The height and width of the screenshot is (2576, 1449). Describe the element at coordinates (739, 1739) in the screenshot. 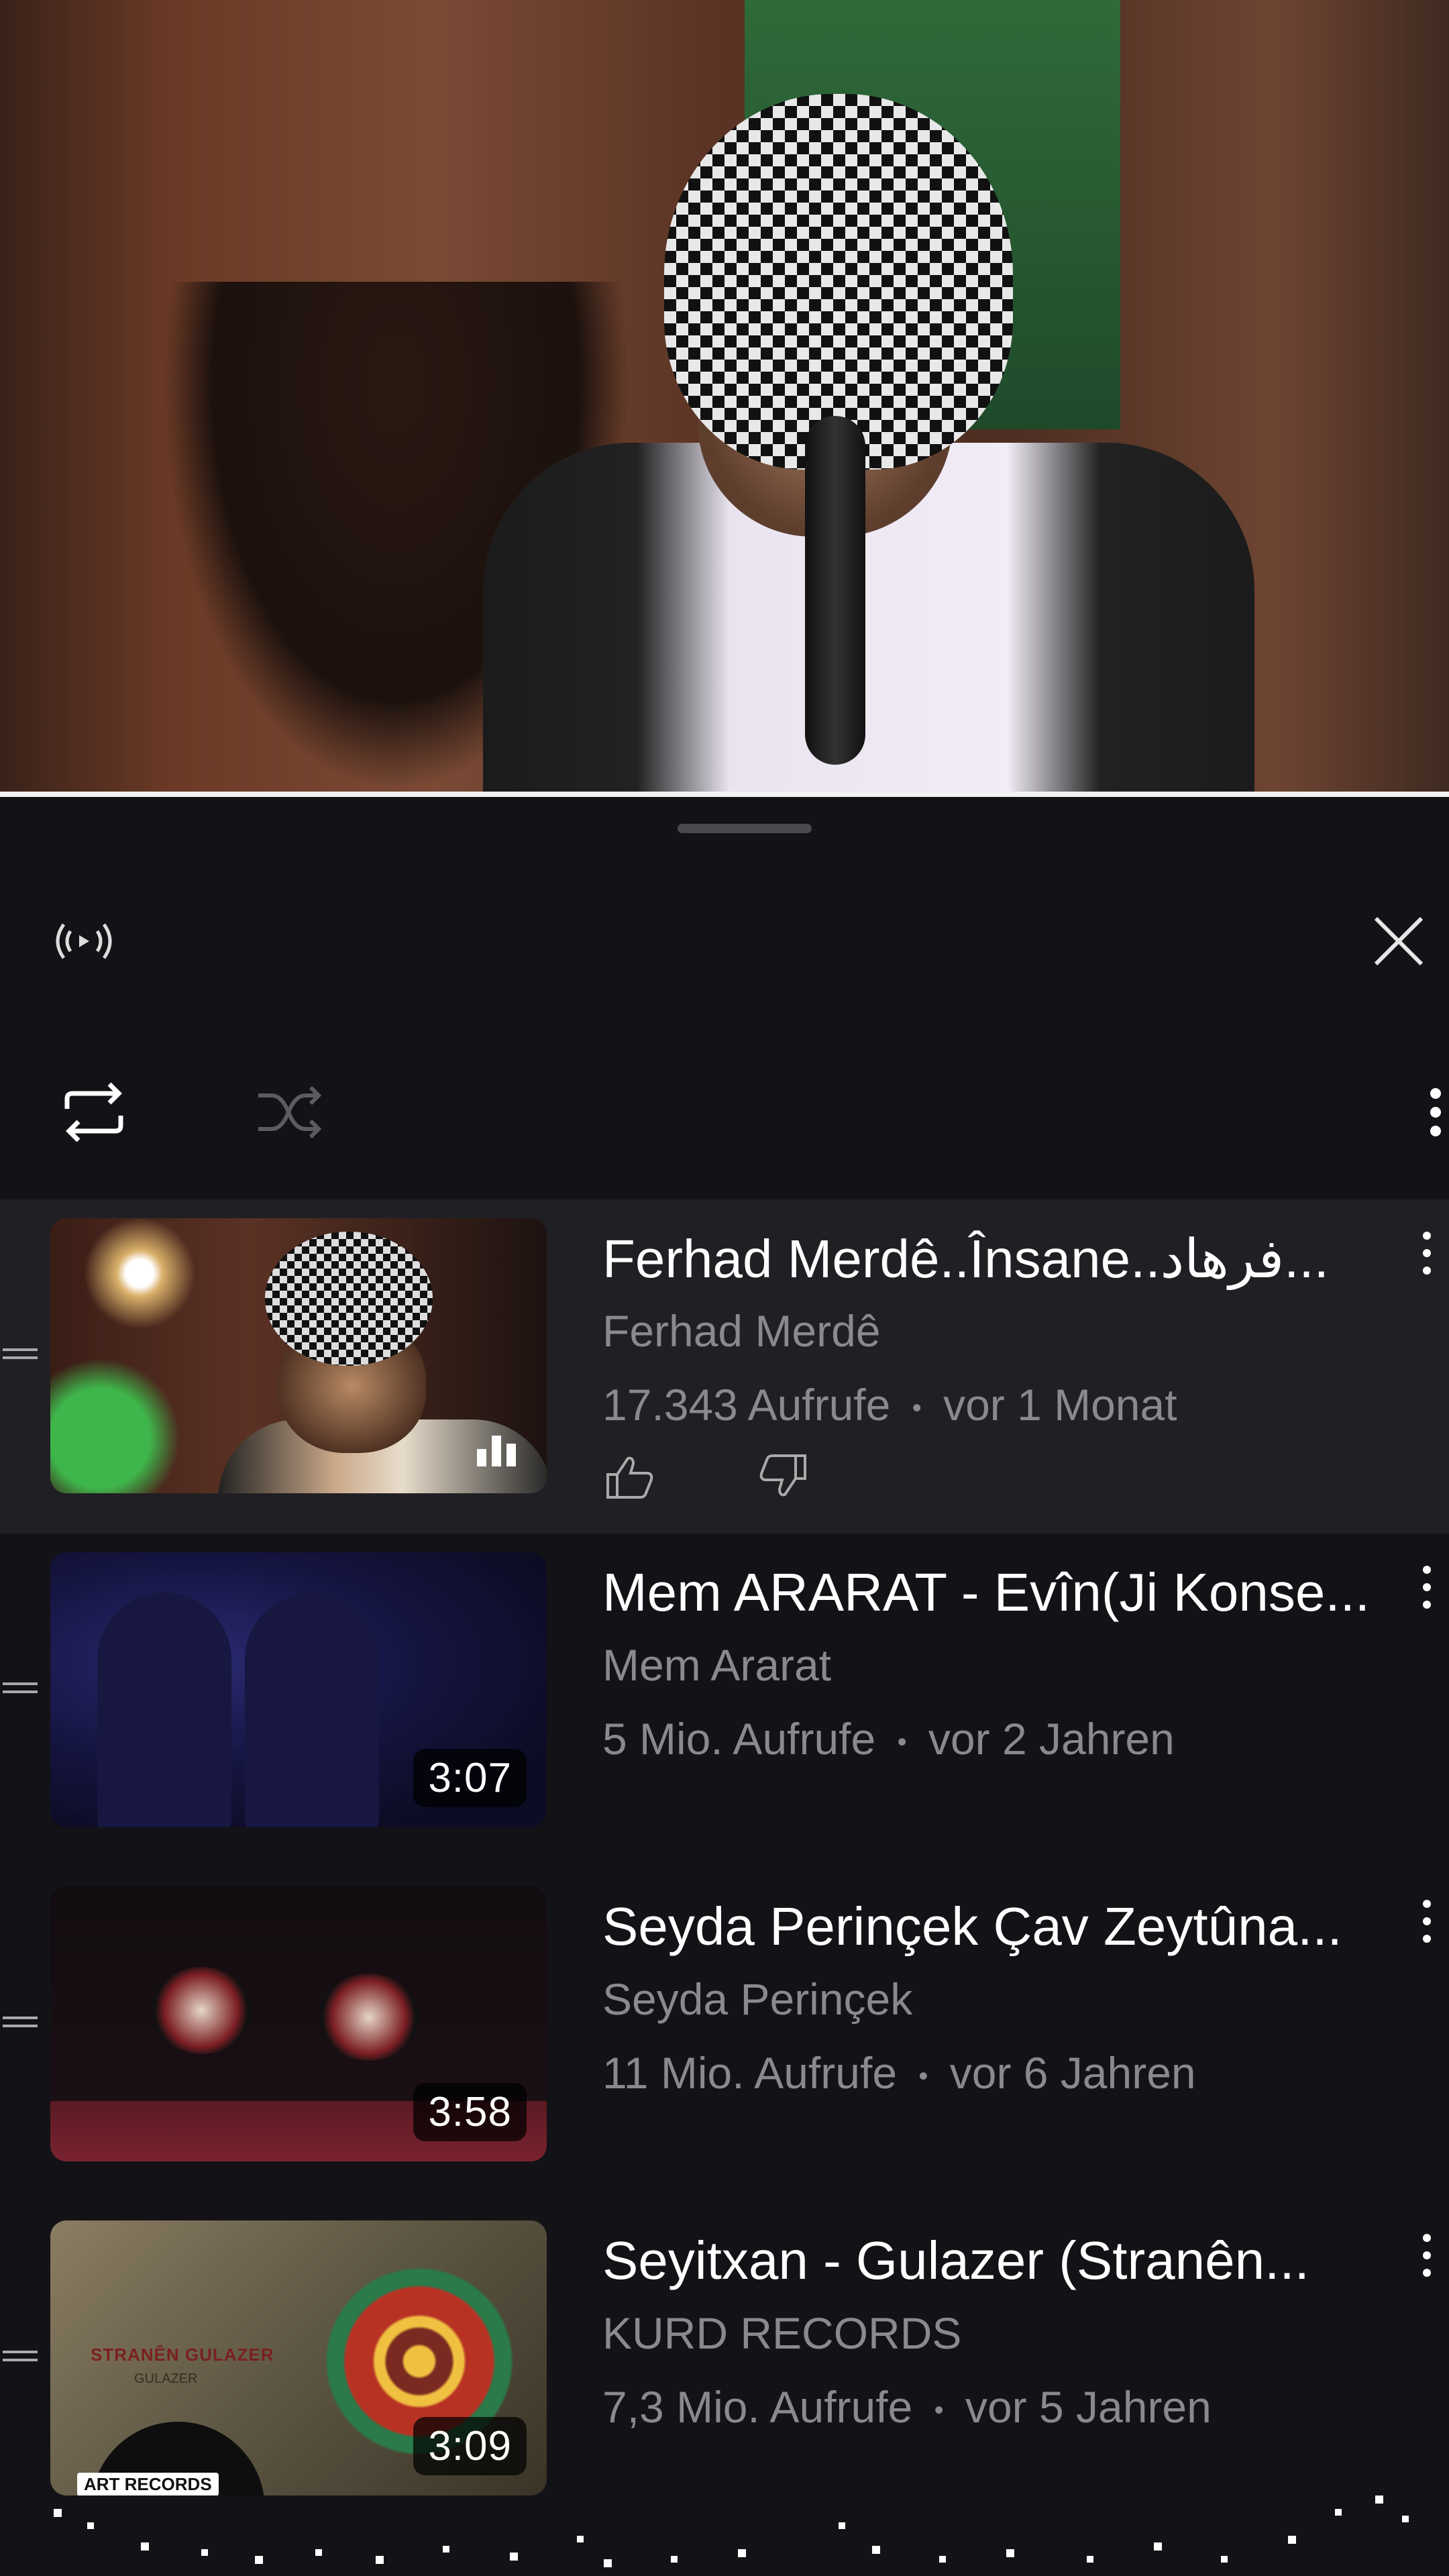

I see `view-count: 5 Mio. Aufrufe` at that location.